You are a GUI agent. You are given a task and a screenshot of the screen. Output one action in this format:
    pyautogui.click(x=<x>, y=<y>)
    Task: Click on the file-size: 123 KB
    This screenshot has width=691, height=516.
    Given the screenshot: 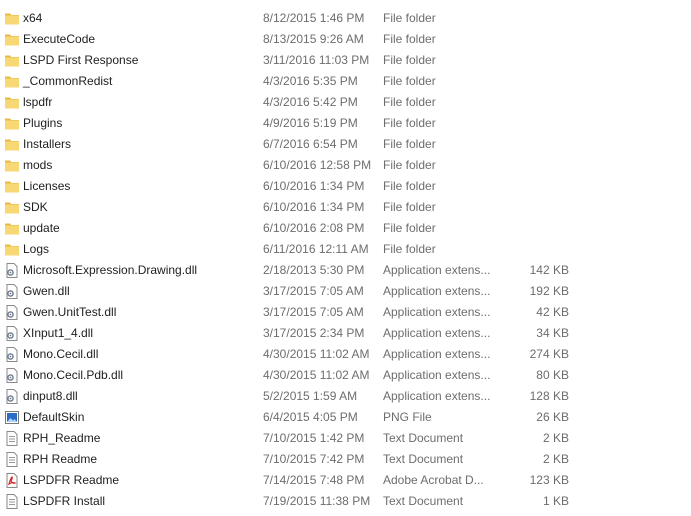 What is the action you would take?
    pyautogui.click(x=549, y=480)
    